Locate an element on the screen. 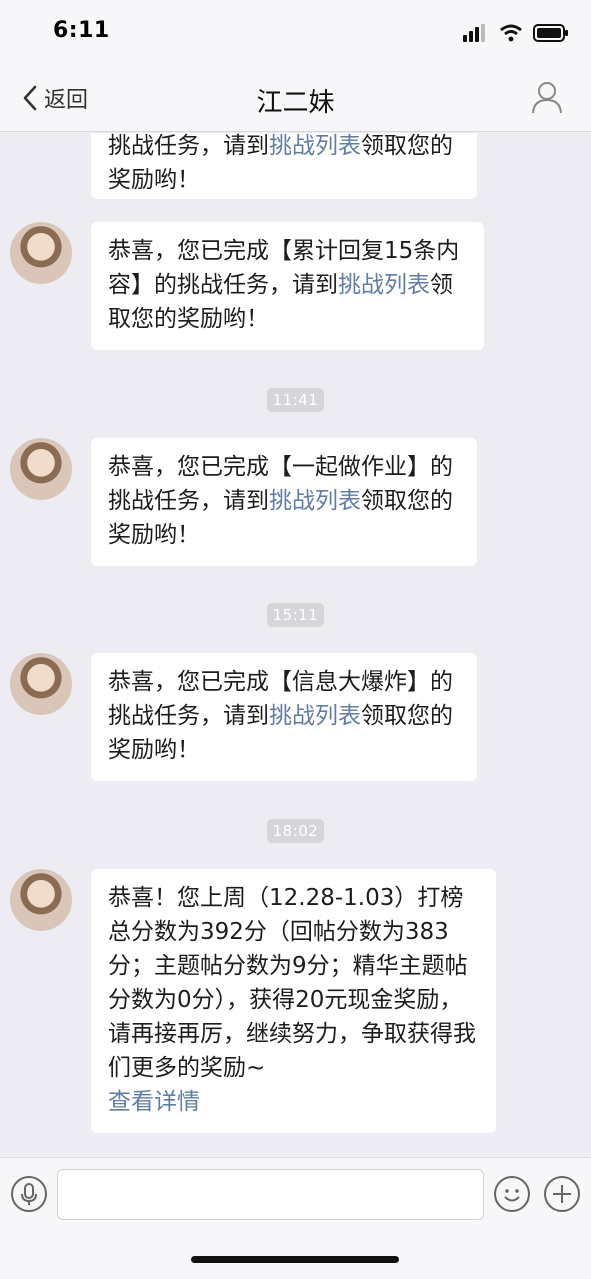 The width and height of the screenshot is (591, 1279). chat-title: 江二妹 is located at coordinates (295, 103).